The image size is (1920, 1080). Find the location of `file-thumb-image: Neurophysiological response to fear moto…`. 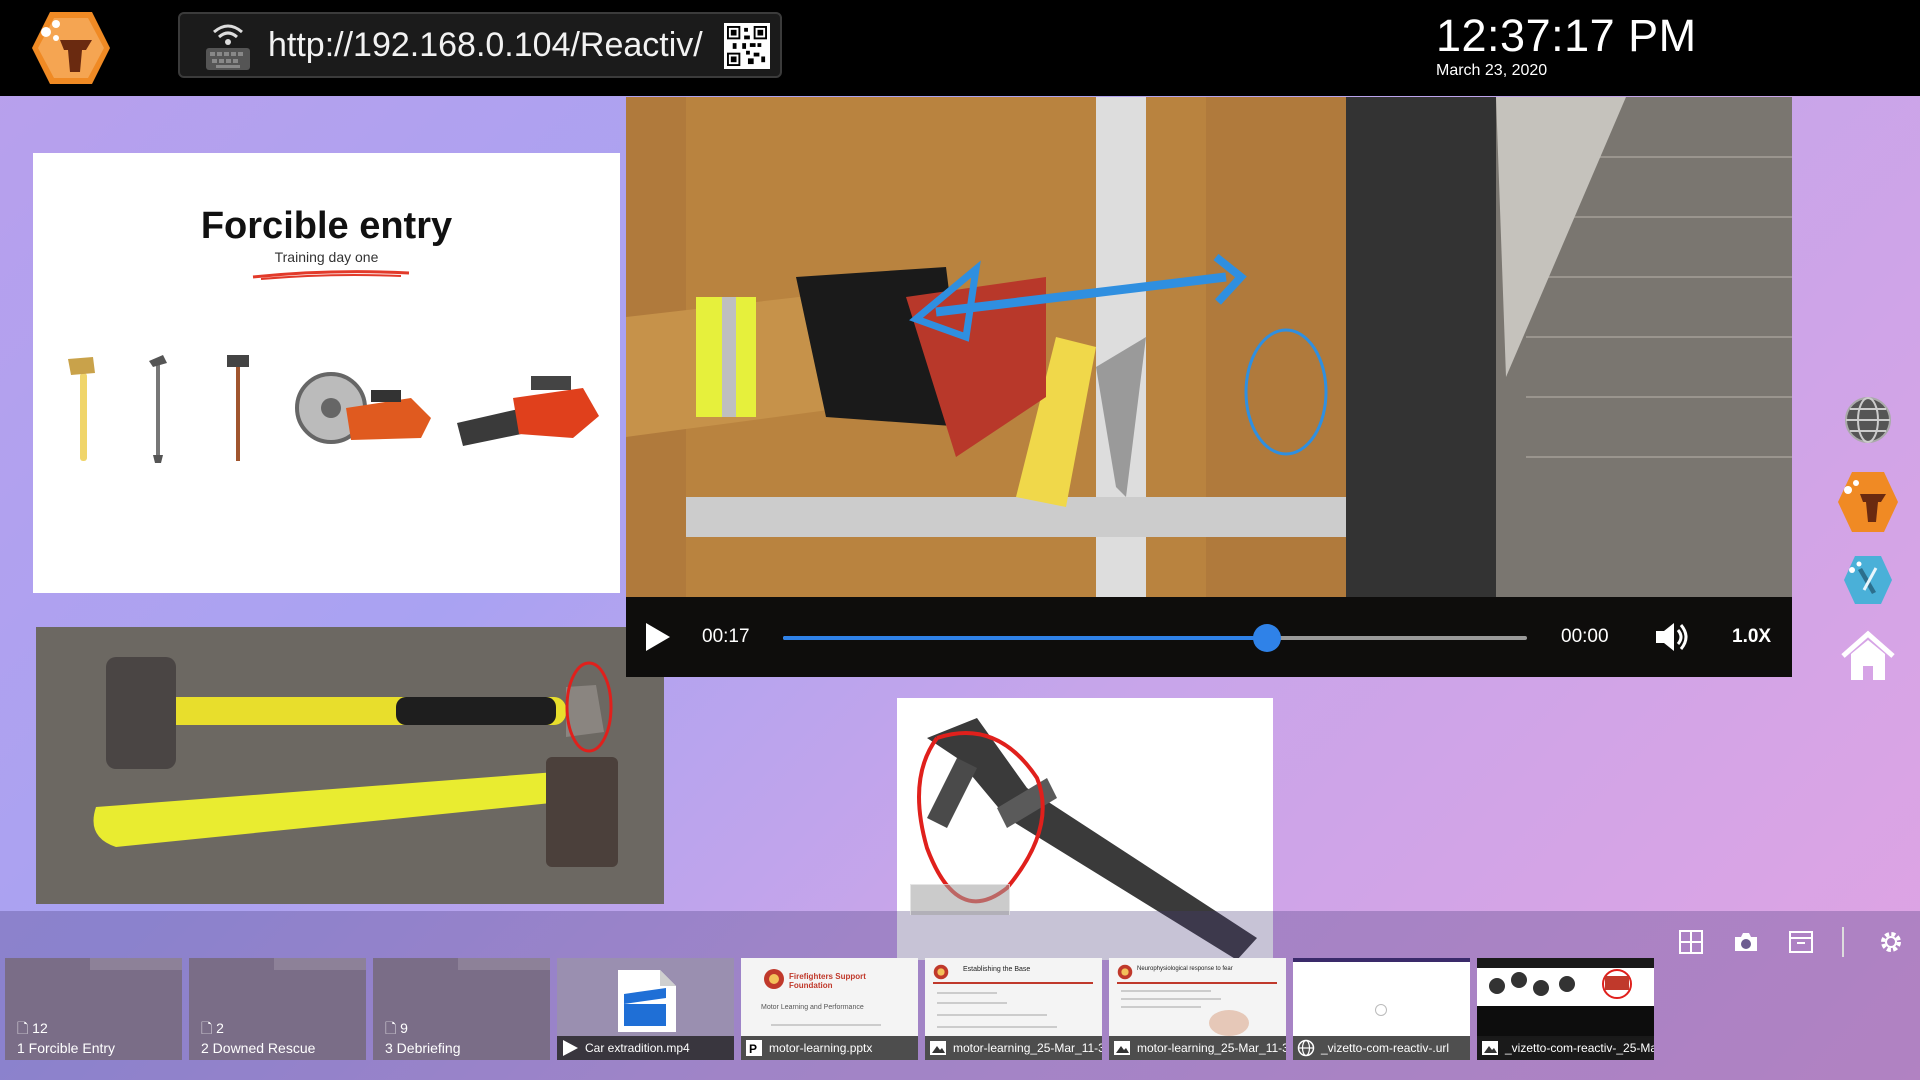

file-thumb-image: Neurophysiological response to fear moto… is located at coordinates (1197, 1009).